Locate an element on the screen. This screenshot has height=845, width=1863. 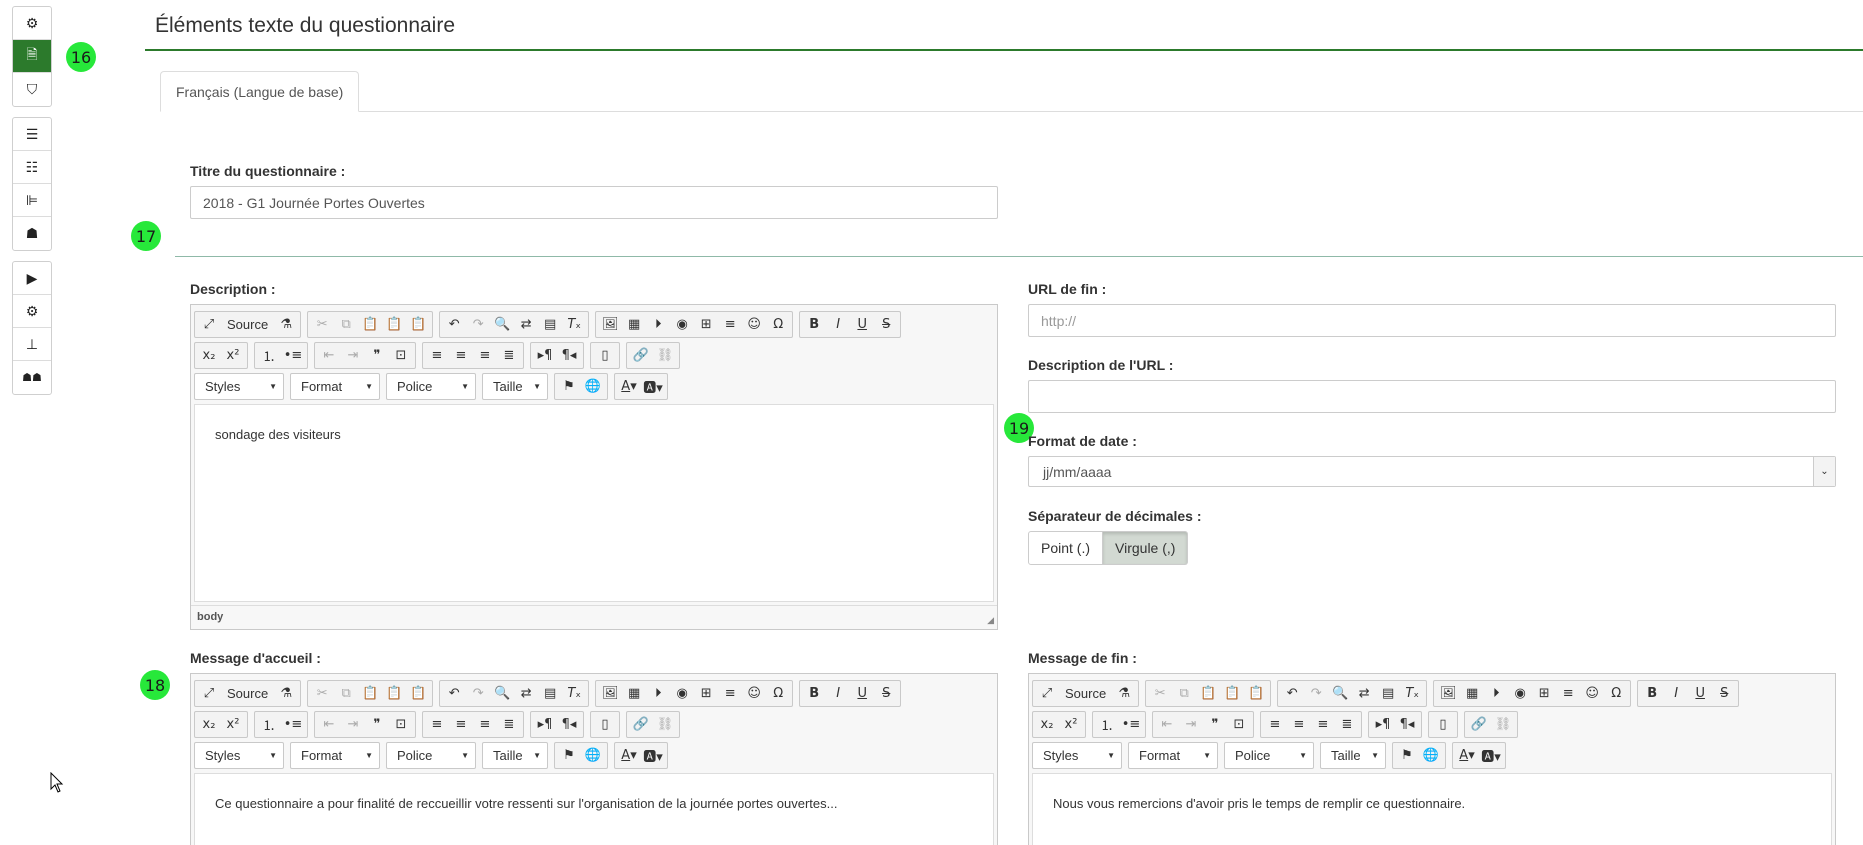
survey-settings-button: ⚙ is located at coordinates (32, 311).